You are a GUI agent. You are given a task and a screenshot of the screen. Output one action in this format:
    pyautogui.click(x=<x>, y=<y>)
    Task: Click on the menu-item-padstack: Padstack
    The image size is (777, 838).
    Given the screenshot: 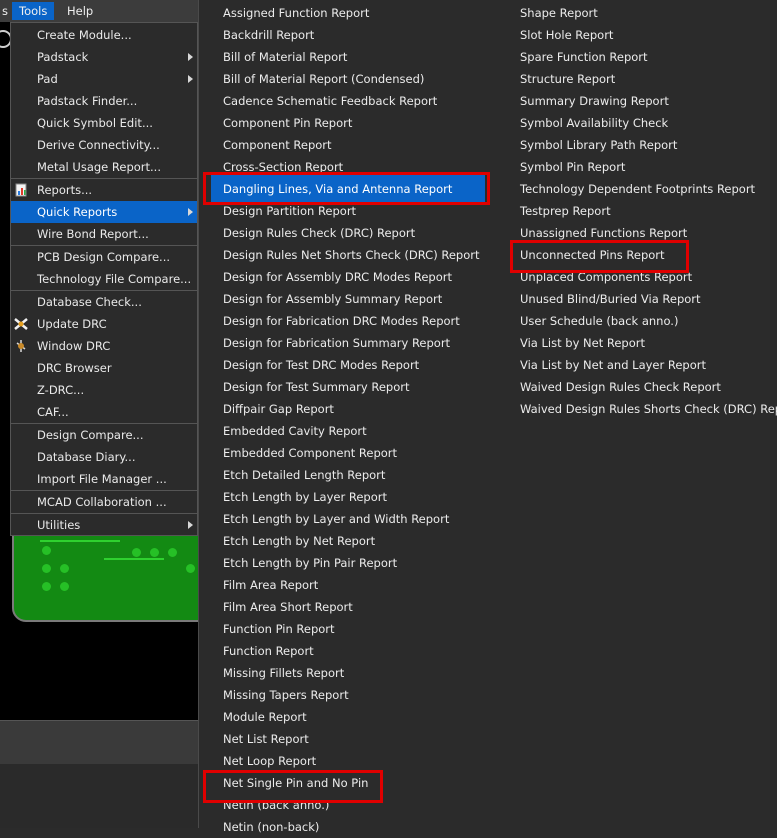 What is the action you would take?
    pyautogui.click(x=104, y=57)
    